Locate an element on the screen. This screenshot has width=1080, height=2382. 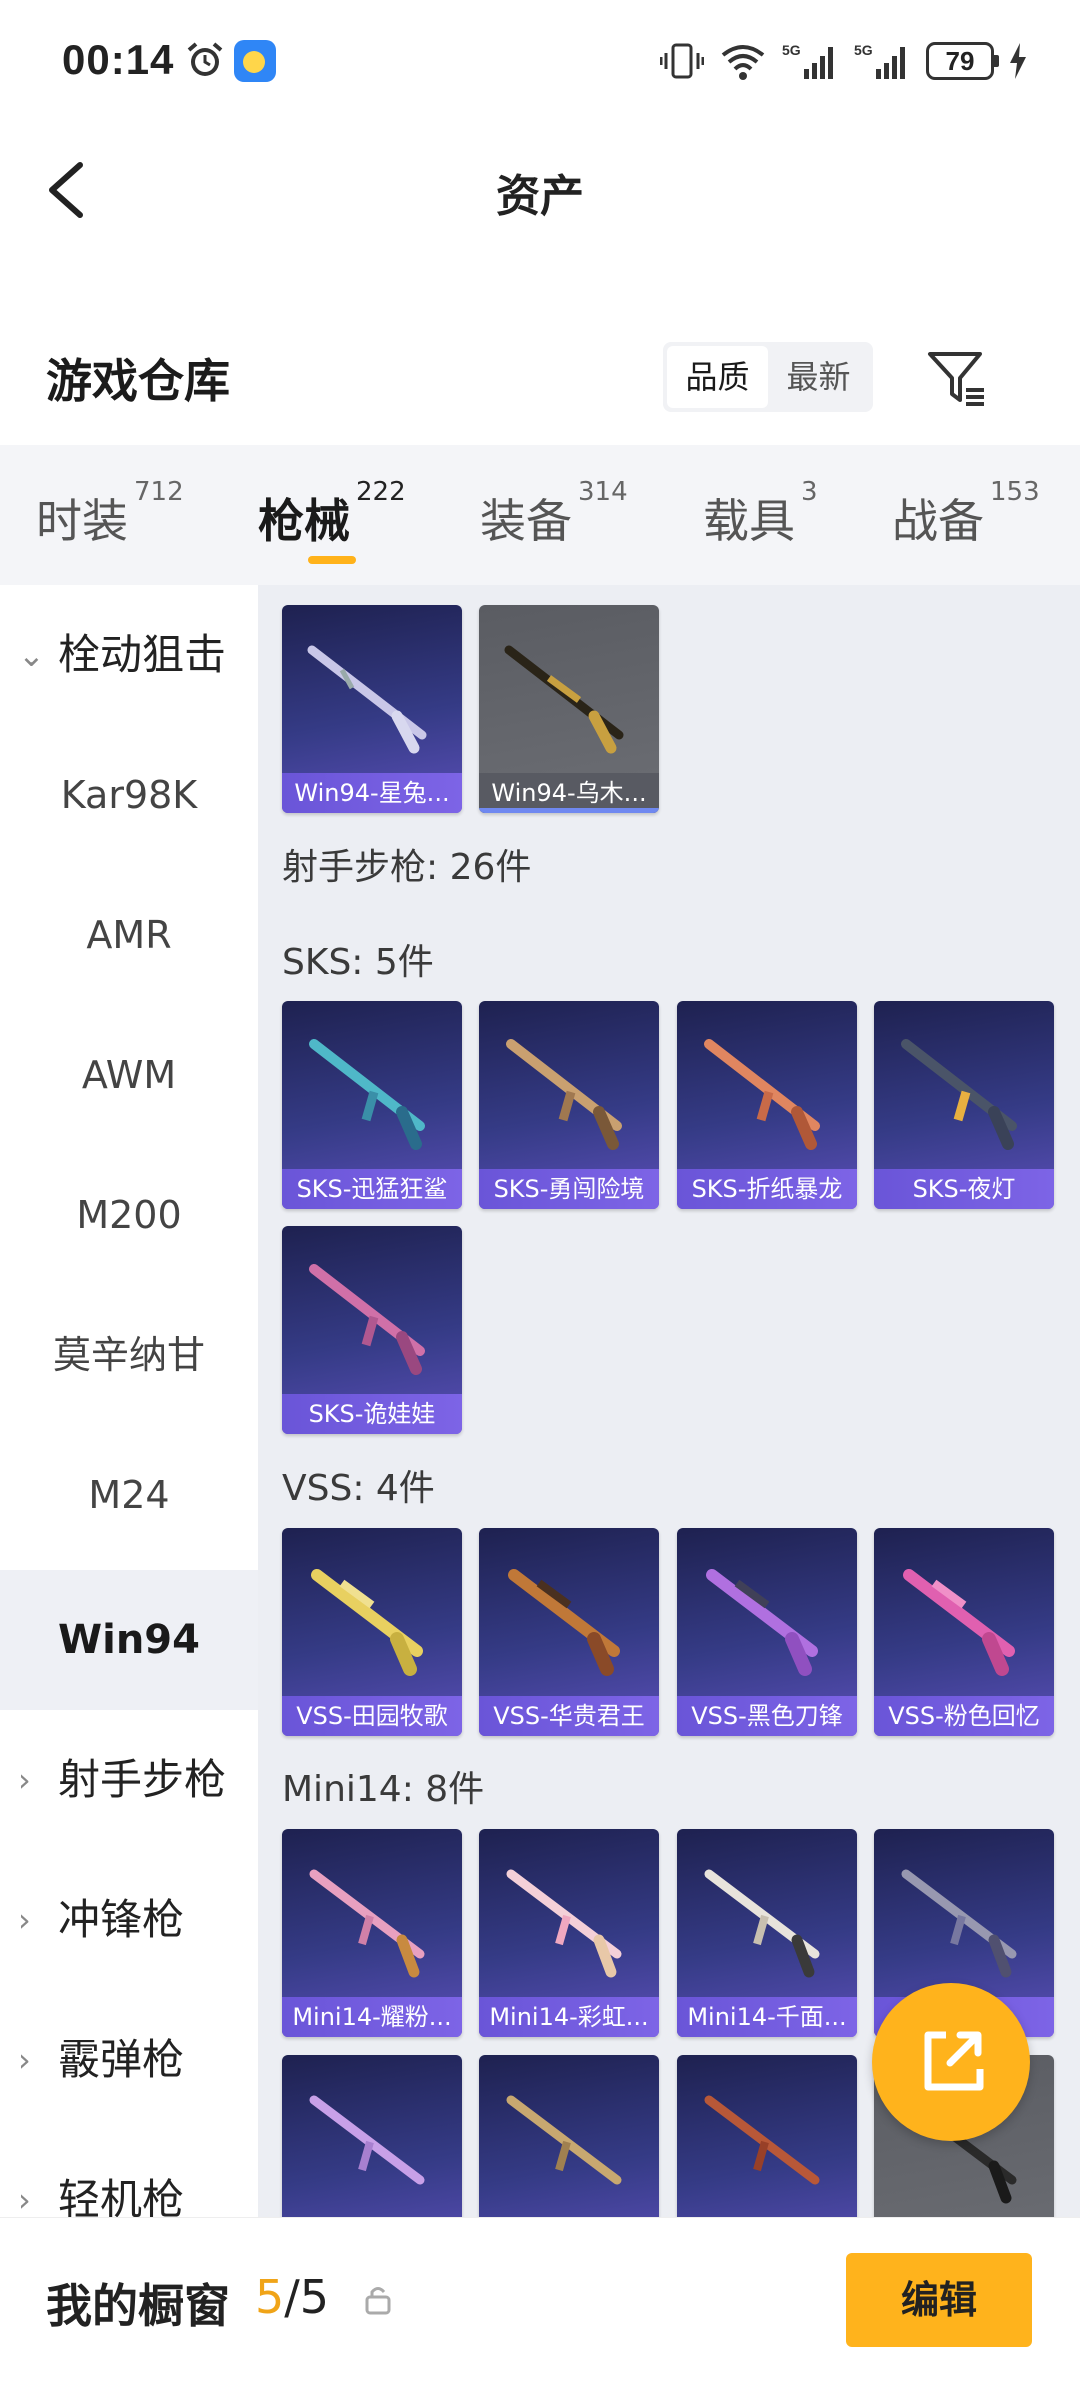
share-fab is located at coordinates (951, 2062).